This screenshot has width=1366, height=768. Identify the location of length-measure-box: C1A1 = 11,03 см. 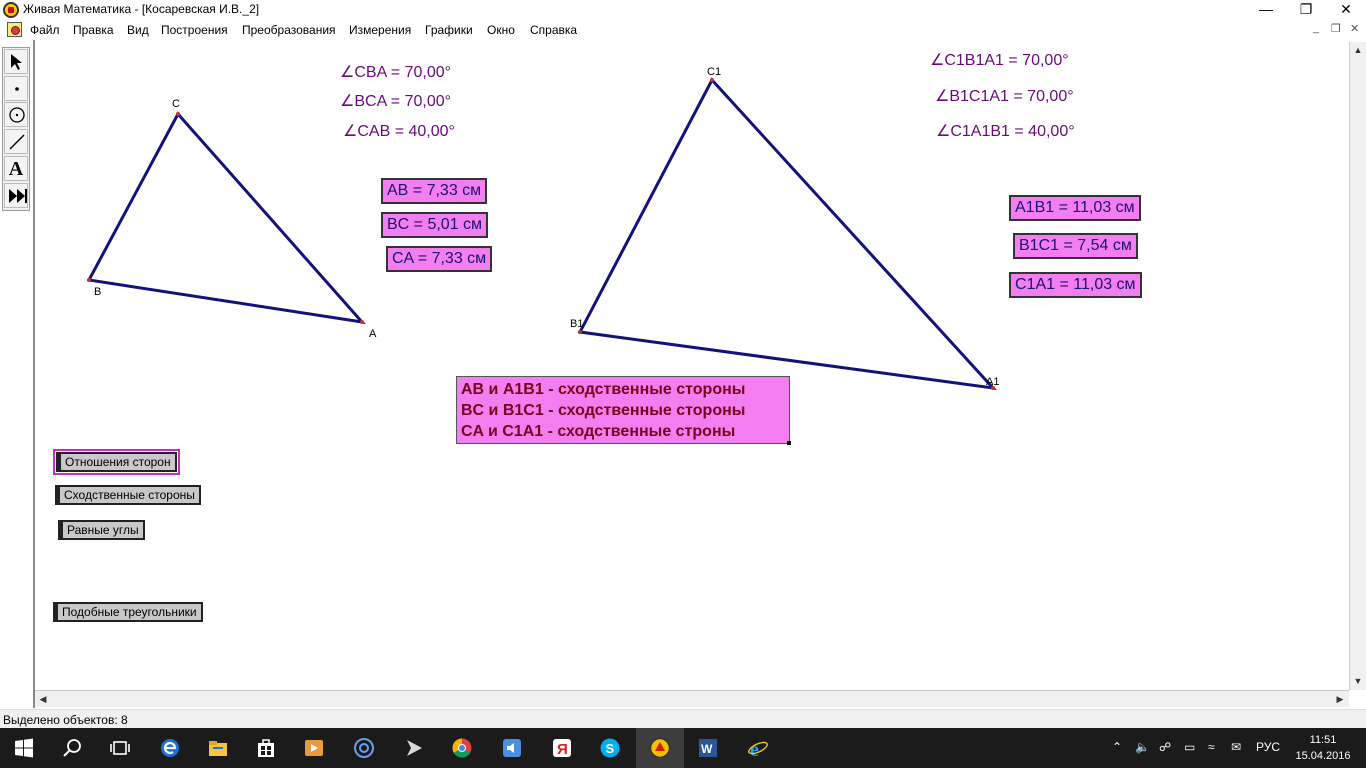
(1075, 285).